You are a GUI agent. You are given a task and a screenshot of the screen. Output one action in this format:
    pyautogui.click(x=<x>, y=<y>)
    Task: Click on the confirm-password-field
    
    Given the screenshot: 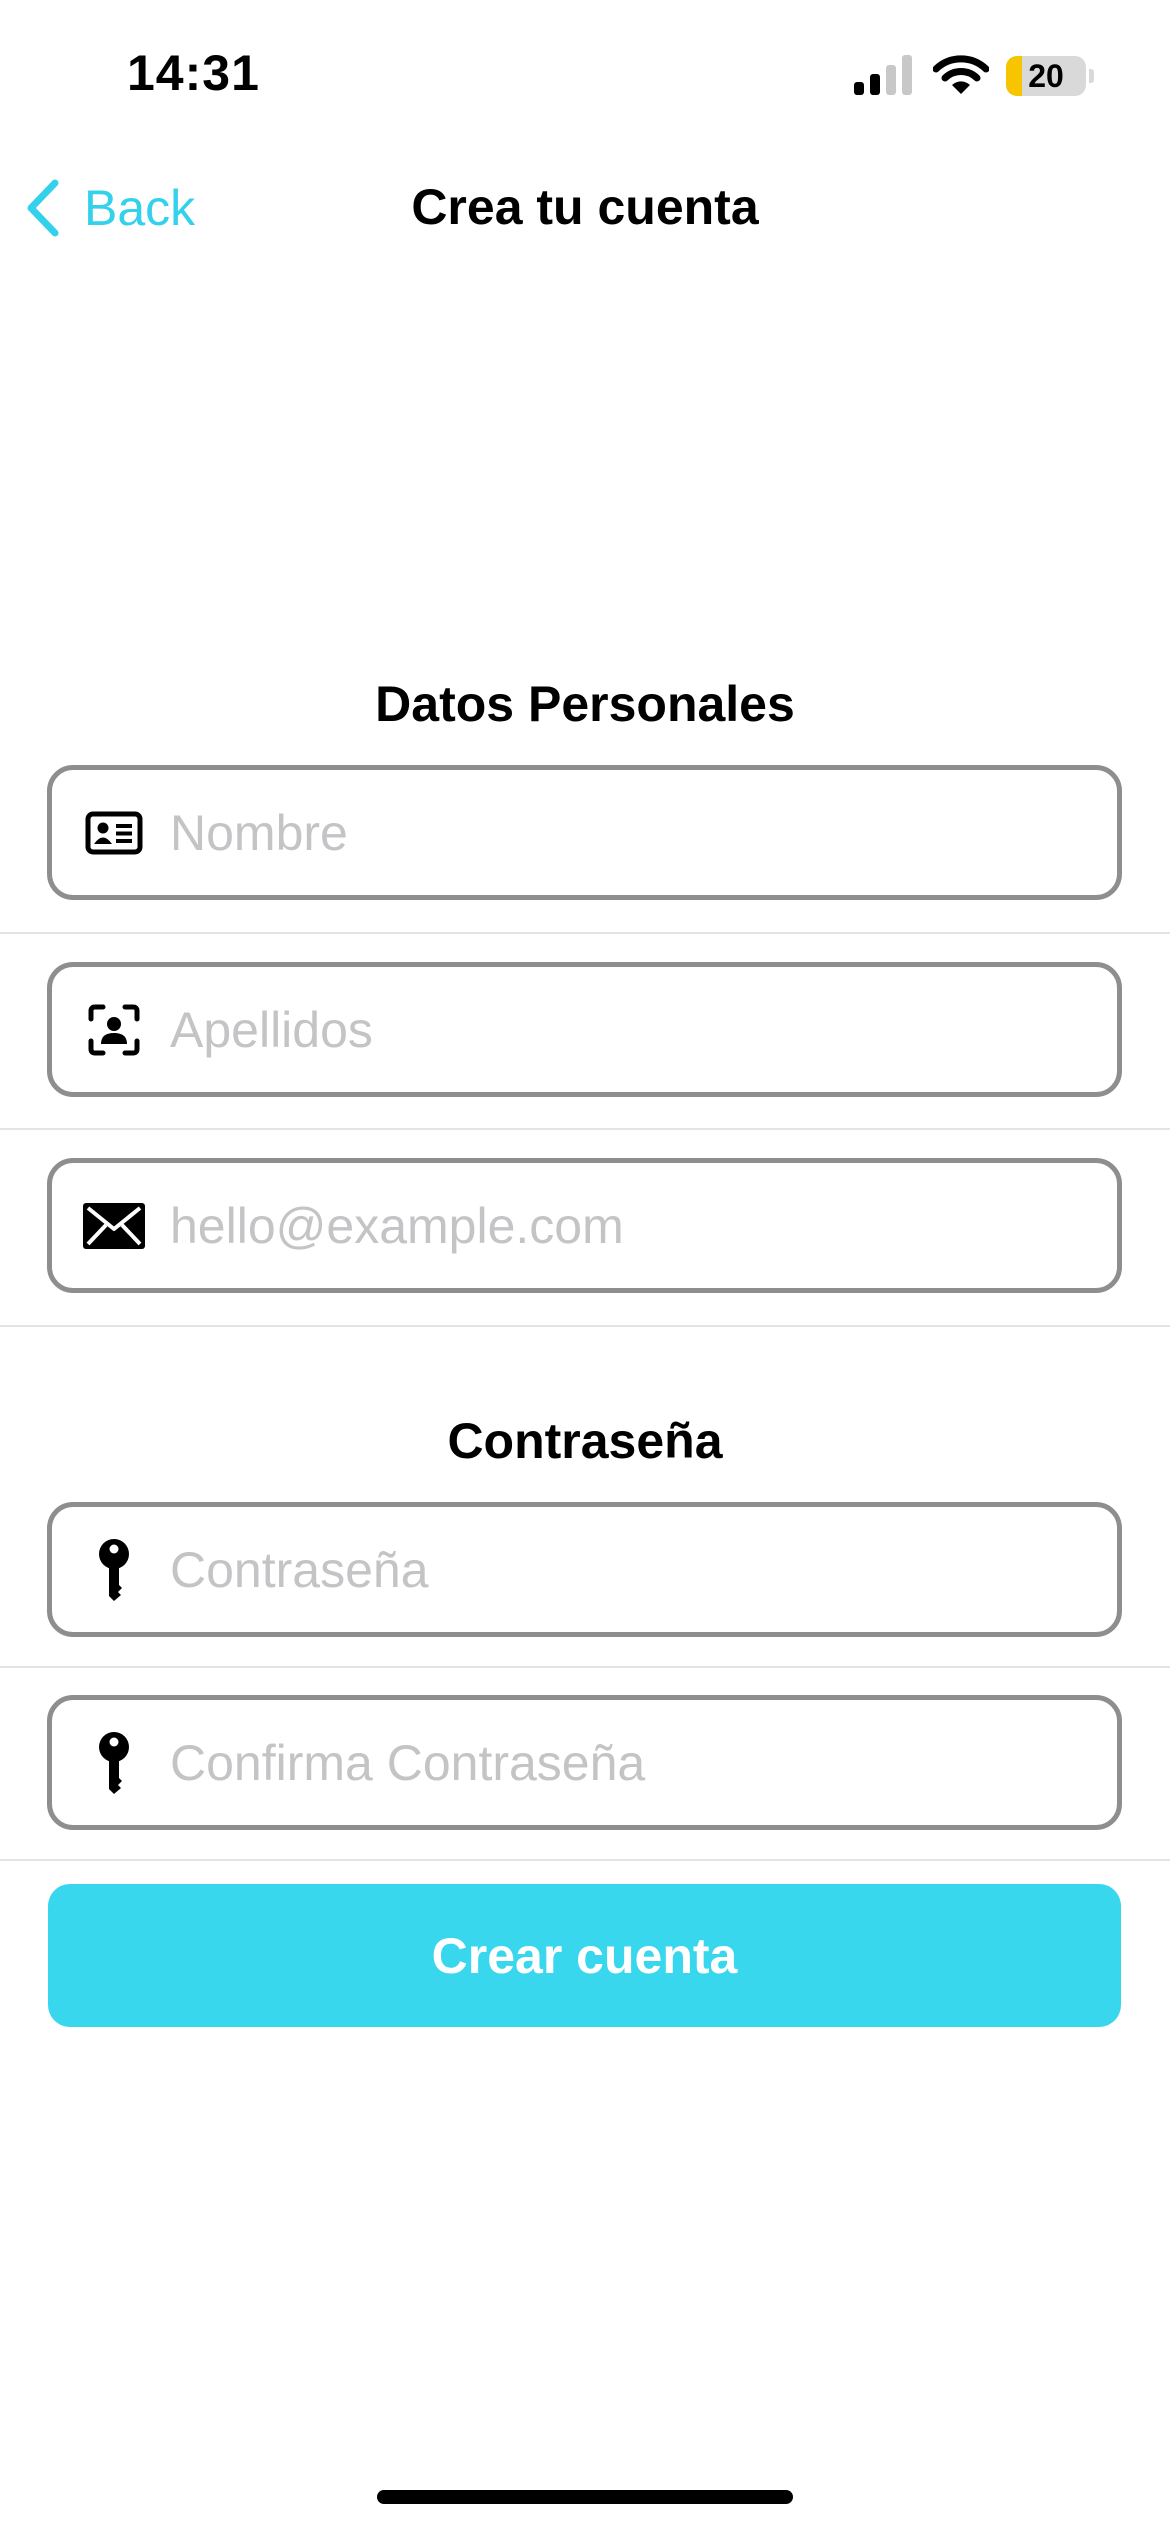 What is the action you would take?
    pyautogui.click(x=584, y=1762)
    